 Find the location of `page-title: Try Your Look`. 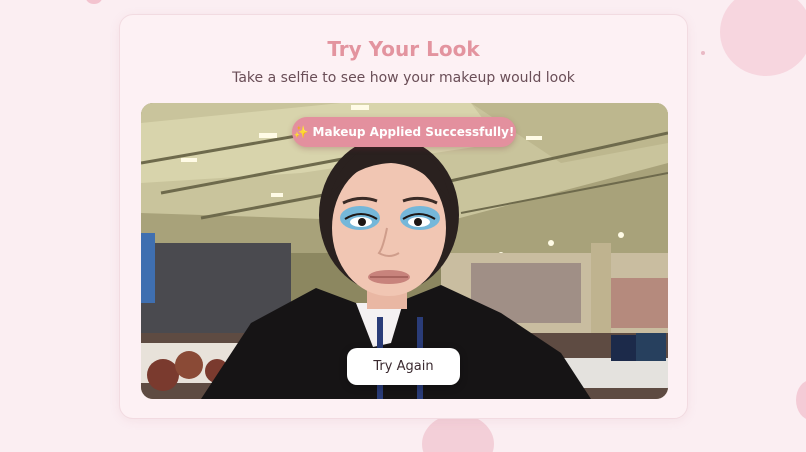

page-title: Try Your Look is located at coordinates (403, 49).